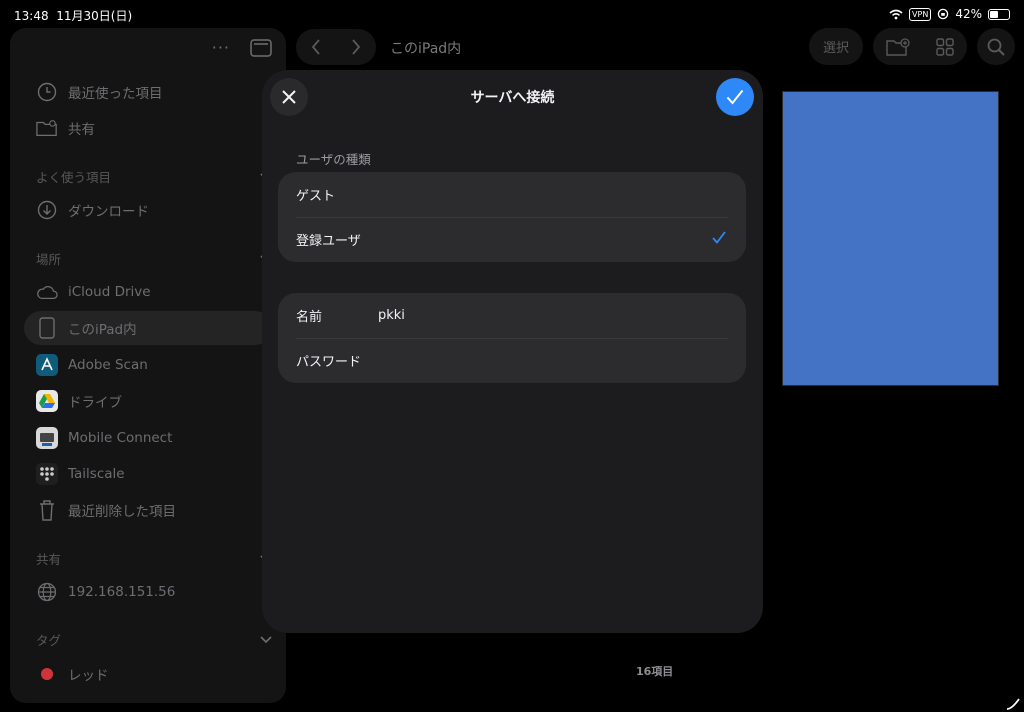  I want to click on credentials-group: 名前 pkki パスワード, so click(512, 338).